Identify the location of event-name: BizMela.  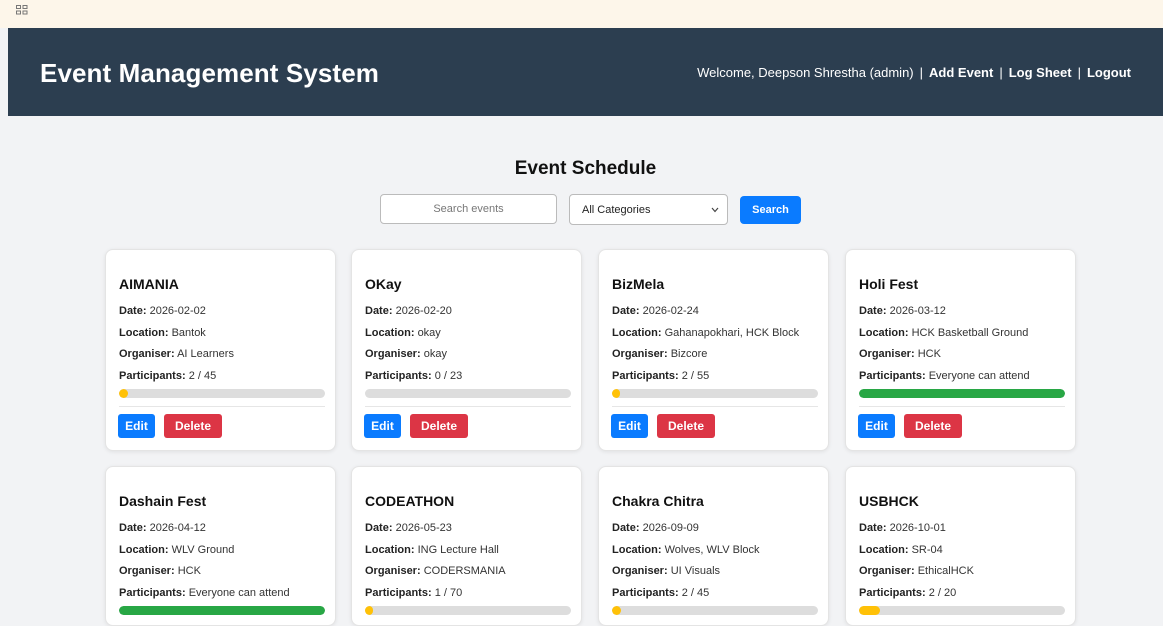
(638, 284).